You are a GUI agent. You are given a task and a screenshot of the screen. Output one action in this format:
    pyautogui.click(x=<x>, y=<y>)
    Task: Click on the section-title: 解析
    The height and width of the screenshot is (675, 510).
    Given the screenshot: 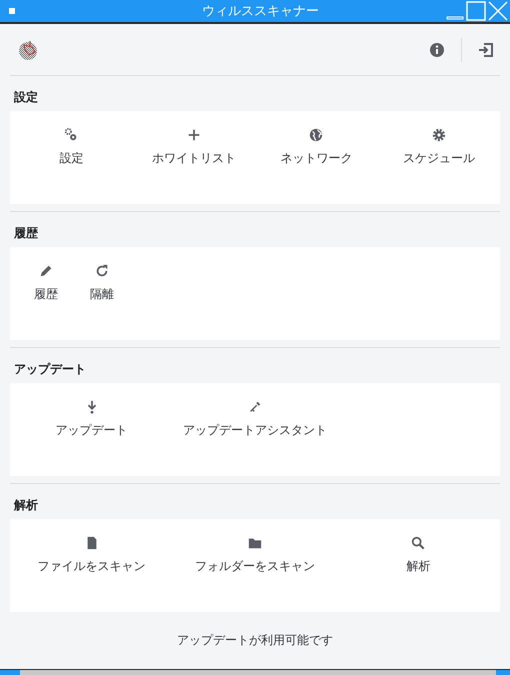 What is the action you would take?
    pyautogui.click(x=25, y=505)
    